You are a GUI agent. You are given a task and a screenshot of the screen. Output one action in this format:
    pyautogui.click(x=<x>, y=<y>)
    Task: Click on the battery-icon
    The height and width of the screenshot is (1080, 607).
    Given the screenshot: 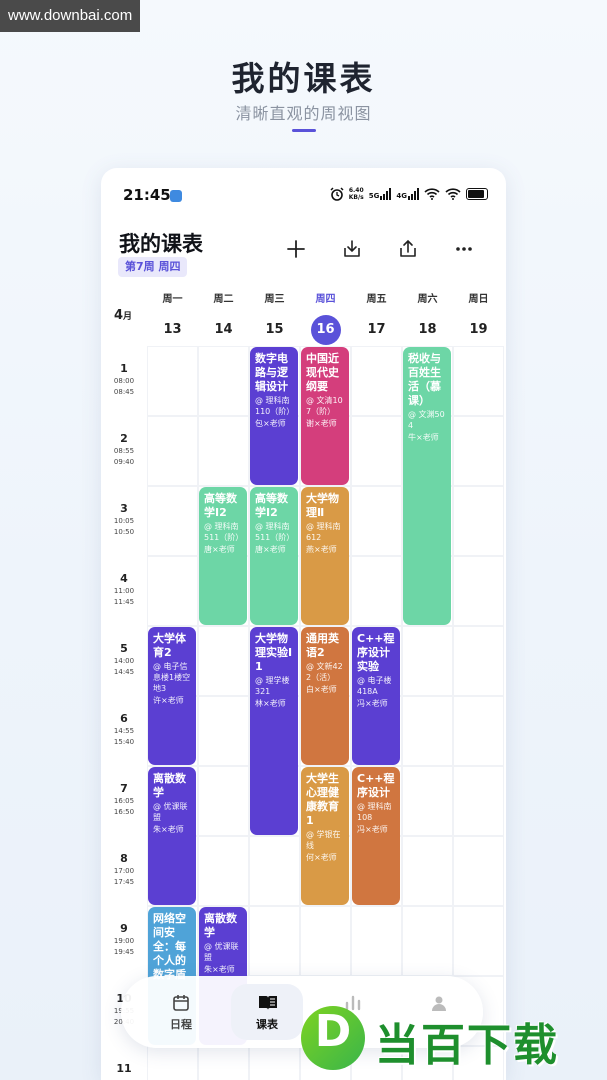 What is the action you would take?
    pyautogui.click(x=477, y=194)
    